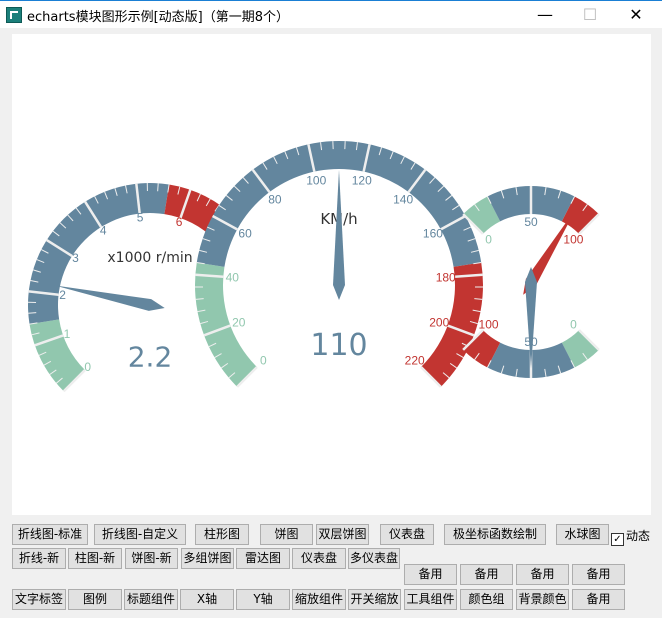 This screenshot has height=618, width=662. What do you see at coordinates (430, 599) in the screenshot?
I see `button-row4-7: 工具组件` at bounding box center [430, 599].